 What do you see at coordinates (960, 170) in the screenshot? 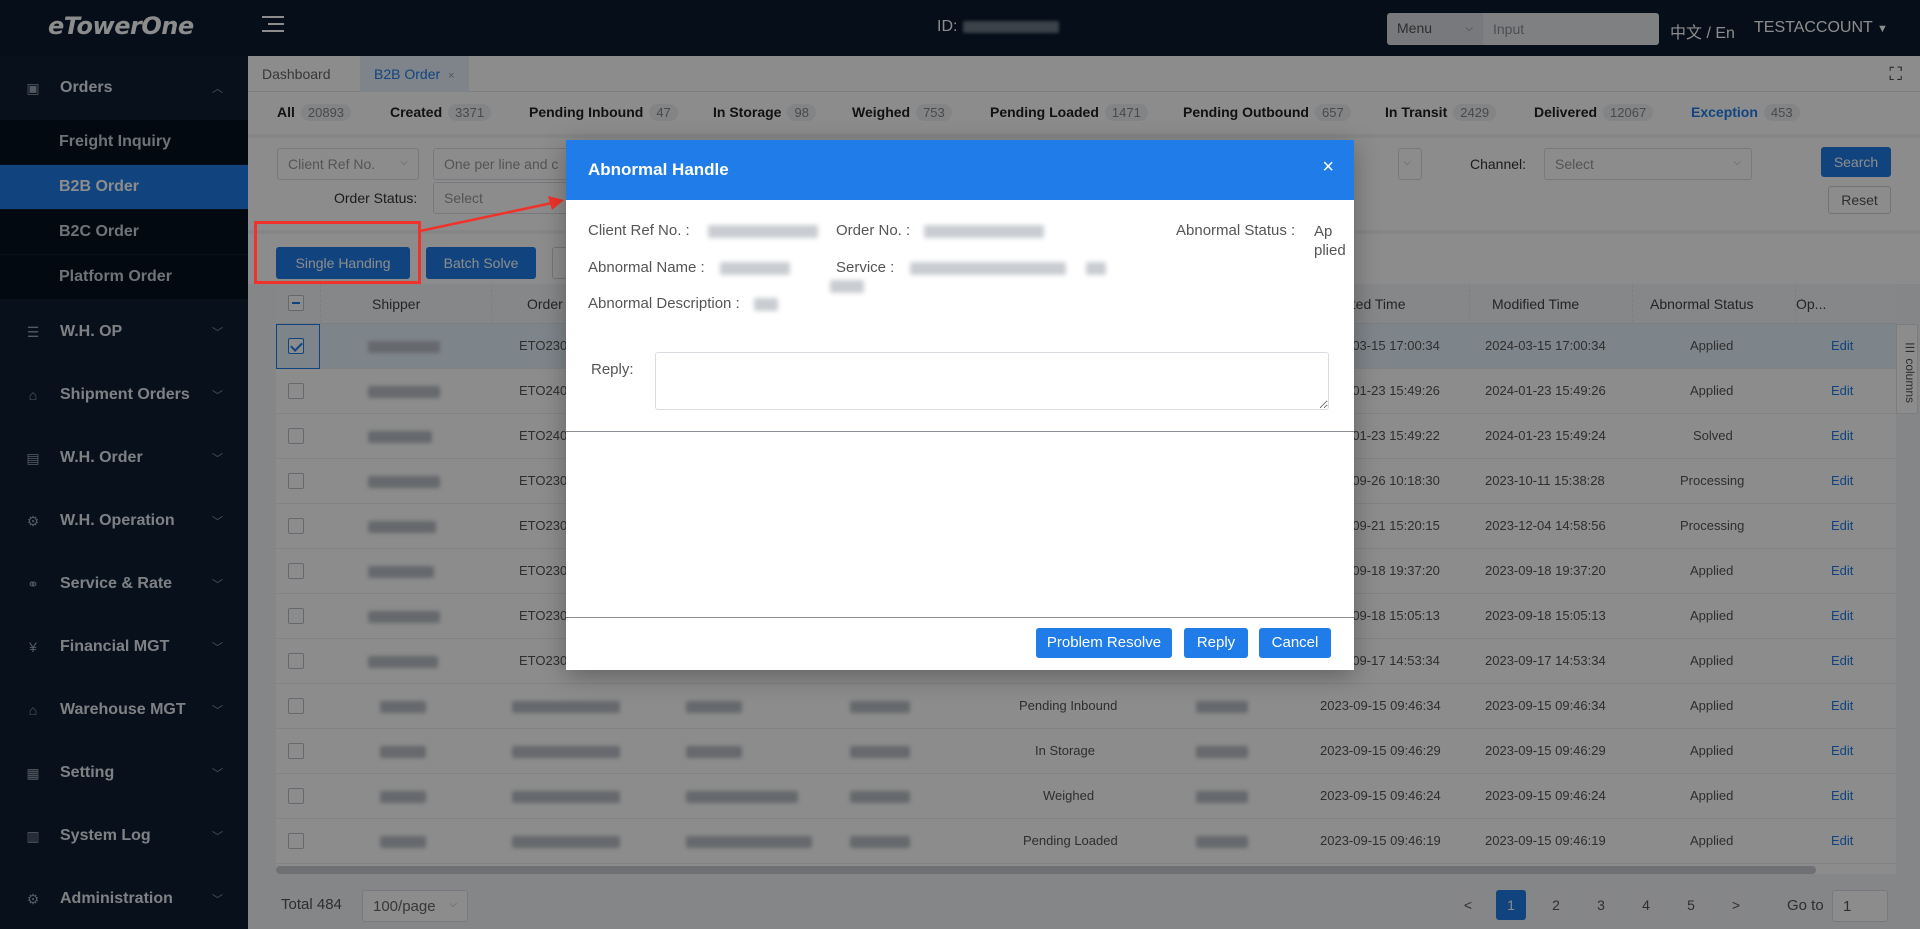
I see `dialog-header: Abnormal Handle ×` at bounding box center [960, 170].